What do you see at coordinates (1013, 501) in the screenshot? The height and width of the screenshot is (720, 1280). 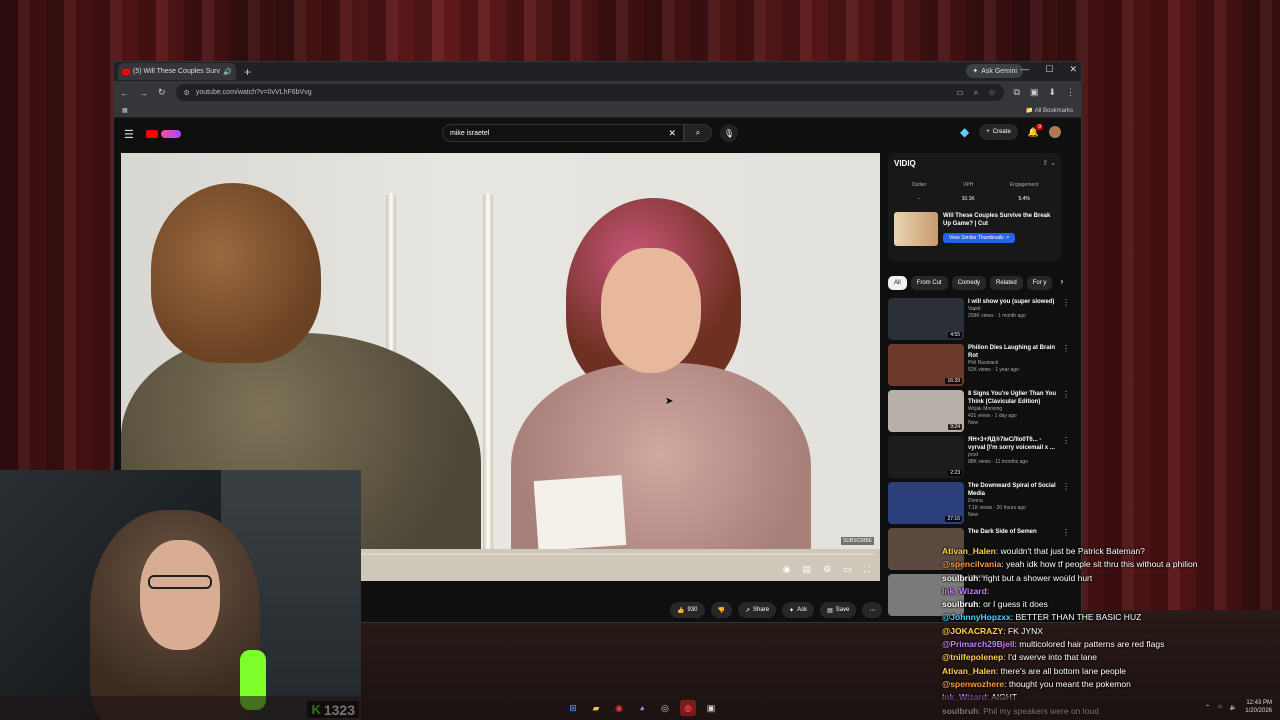 I see `recommendation-channel: Donna` at bounding box center [1013, 501].